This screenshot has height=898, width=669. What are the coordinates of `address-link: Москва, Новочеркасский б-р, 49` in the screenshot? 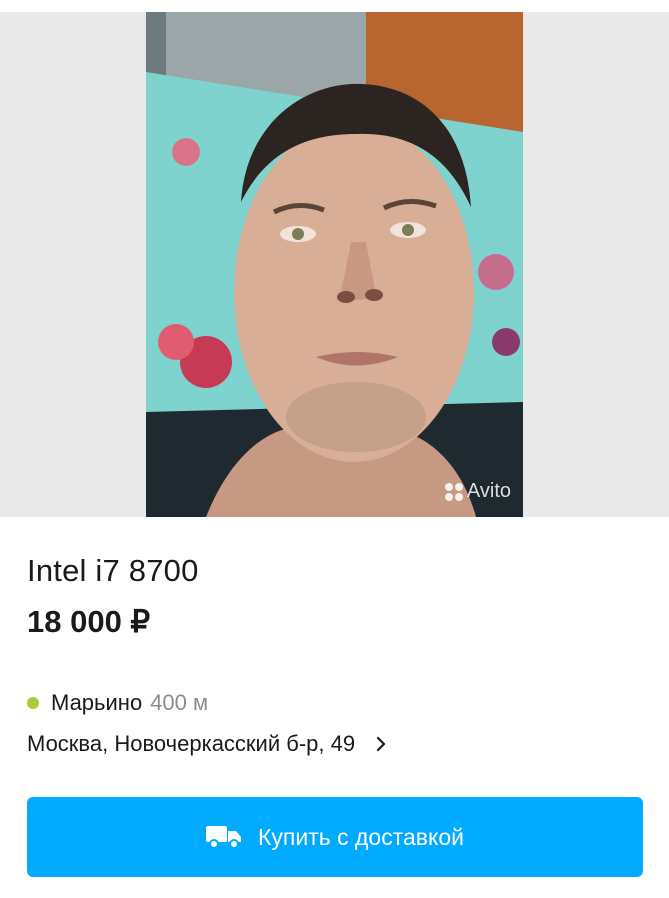 It's located at (335, 744).